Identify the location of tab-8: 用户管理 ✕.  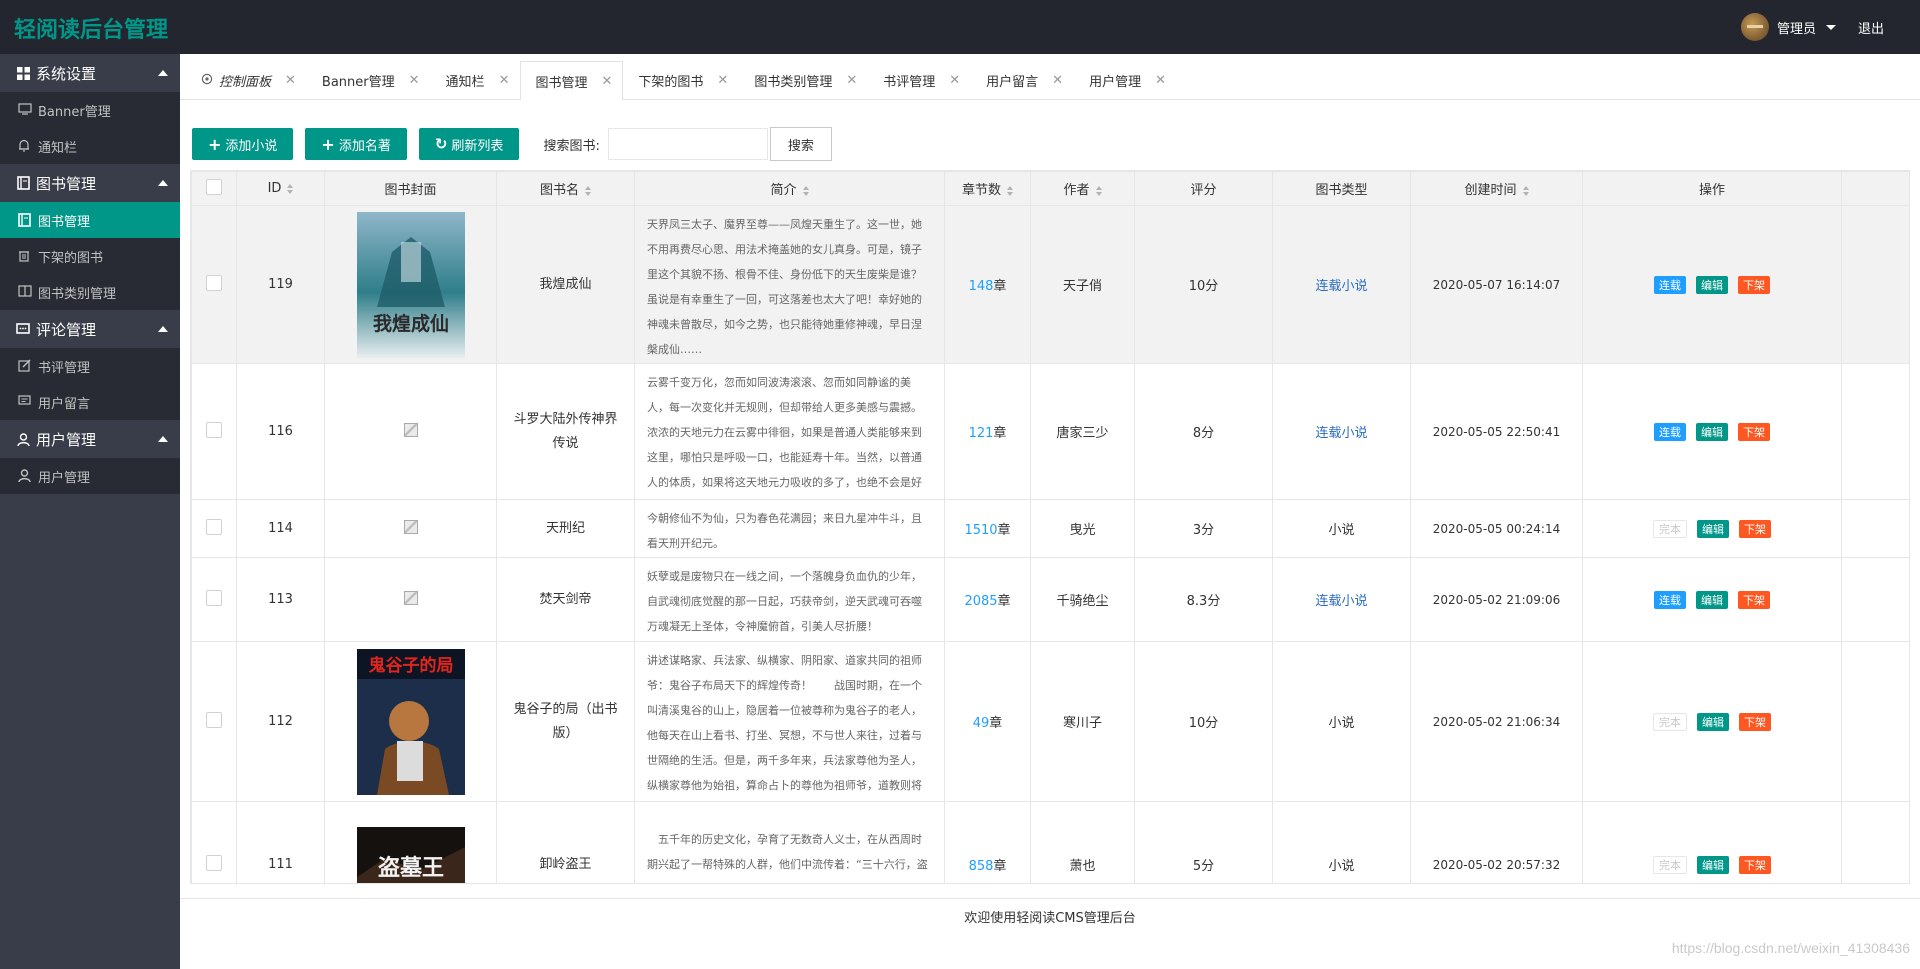
(1125, 80).